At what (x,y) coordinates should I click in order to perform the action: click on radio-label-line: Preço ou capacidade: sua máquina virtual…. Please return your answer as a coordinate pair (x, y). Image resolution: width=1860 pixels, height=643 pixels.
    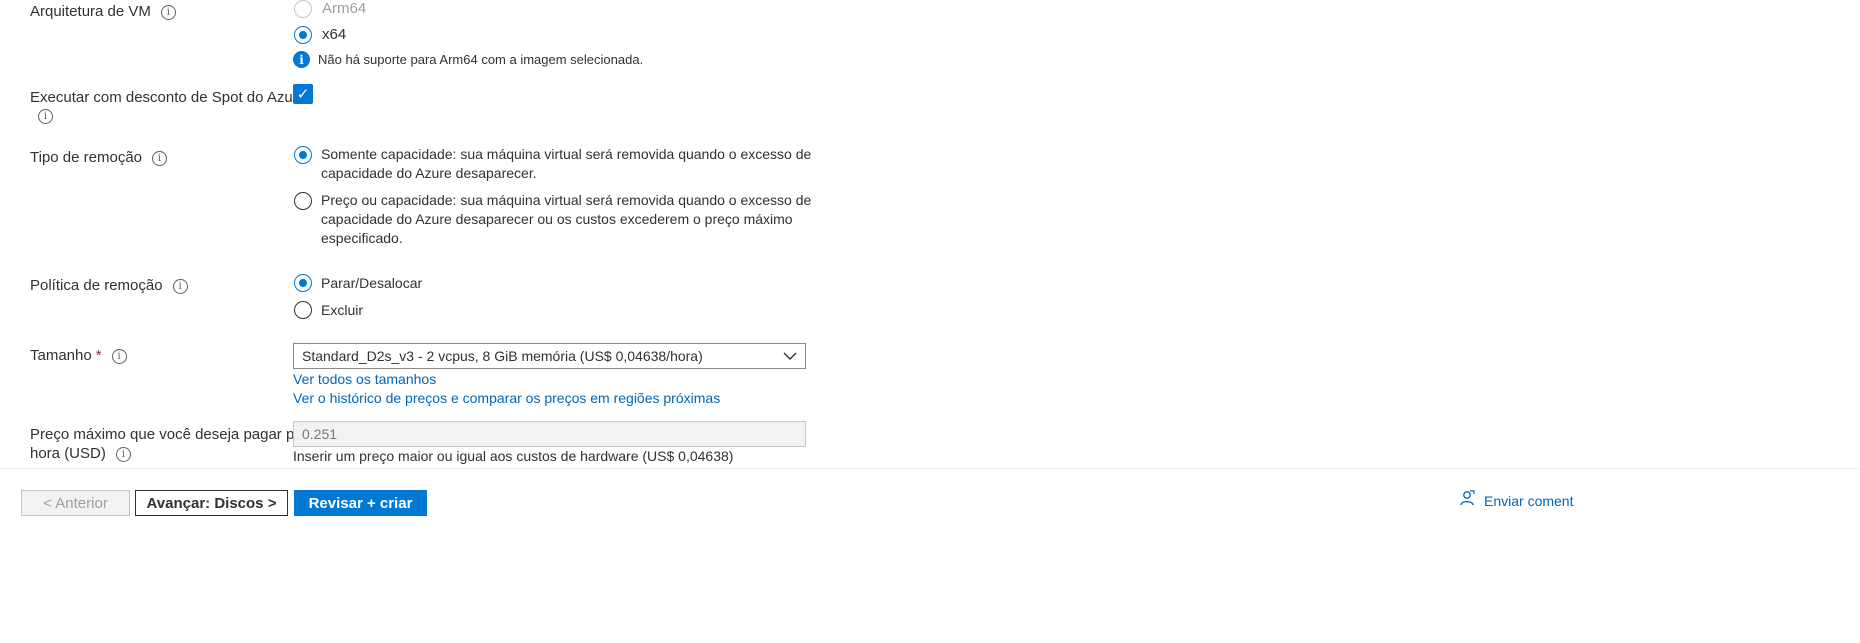
    Looking at the image, I should click on (566, 200).